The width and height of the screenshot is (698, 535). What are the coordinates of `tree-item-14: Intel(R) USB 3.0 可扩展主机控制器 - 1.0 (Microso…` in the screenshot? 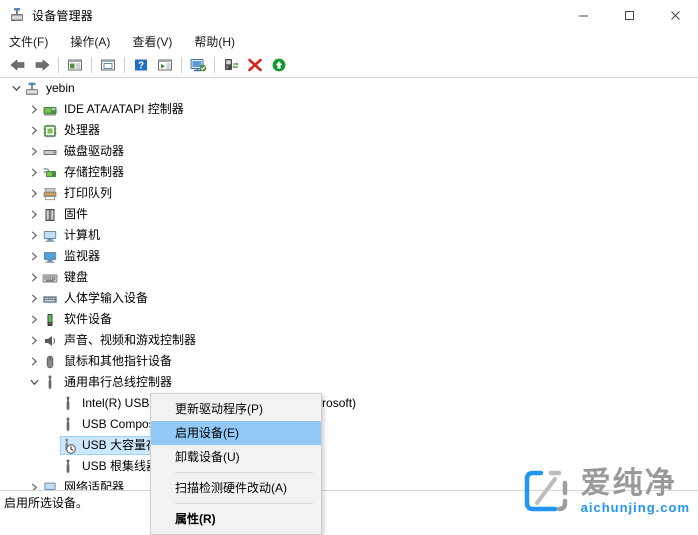 It's located at (349, 403).